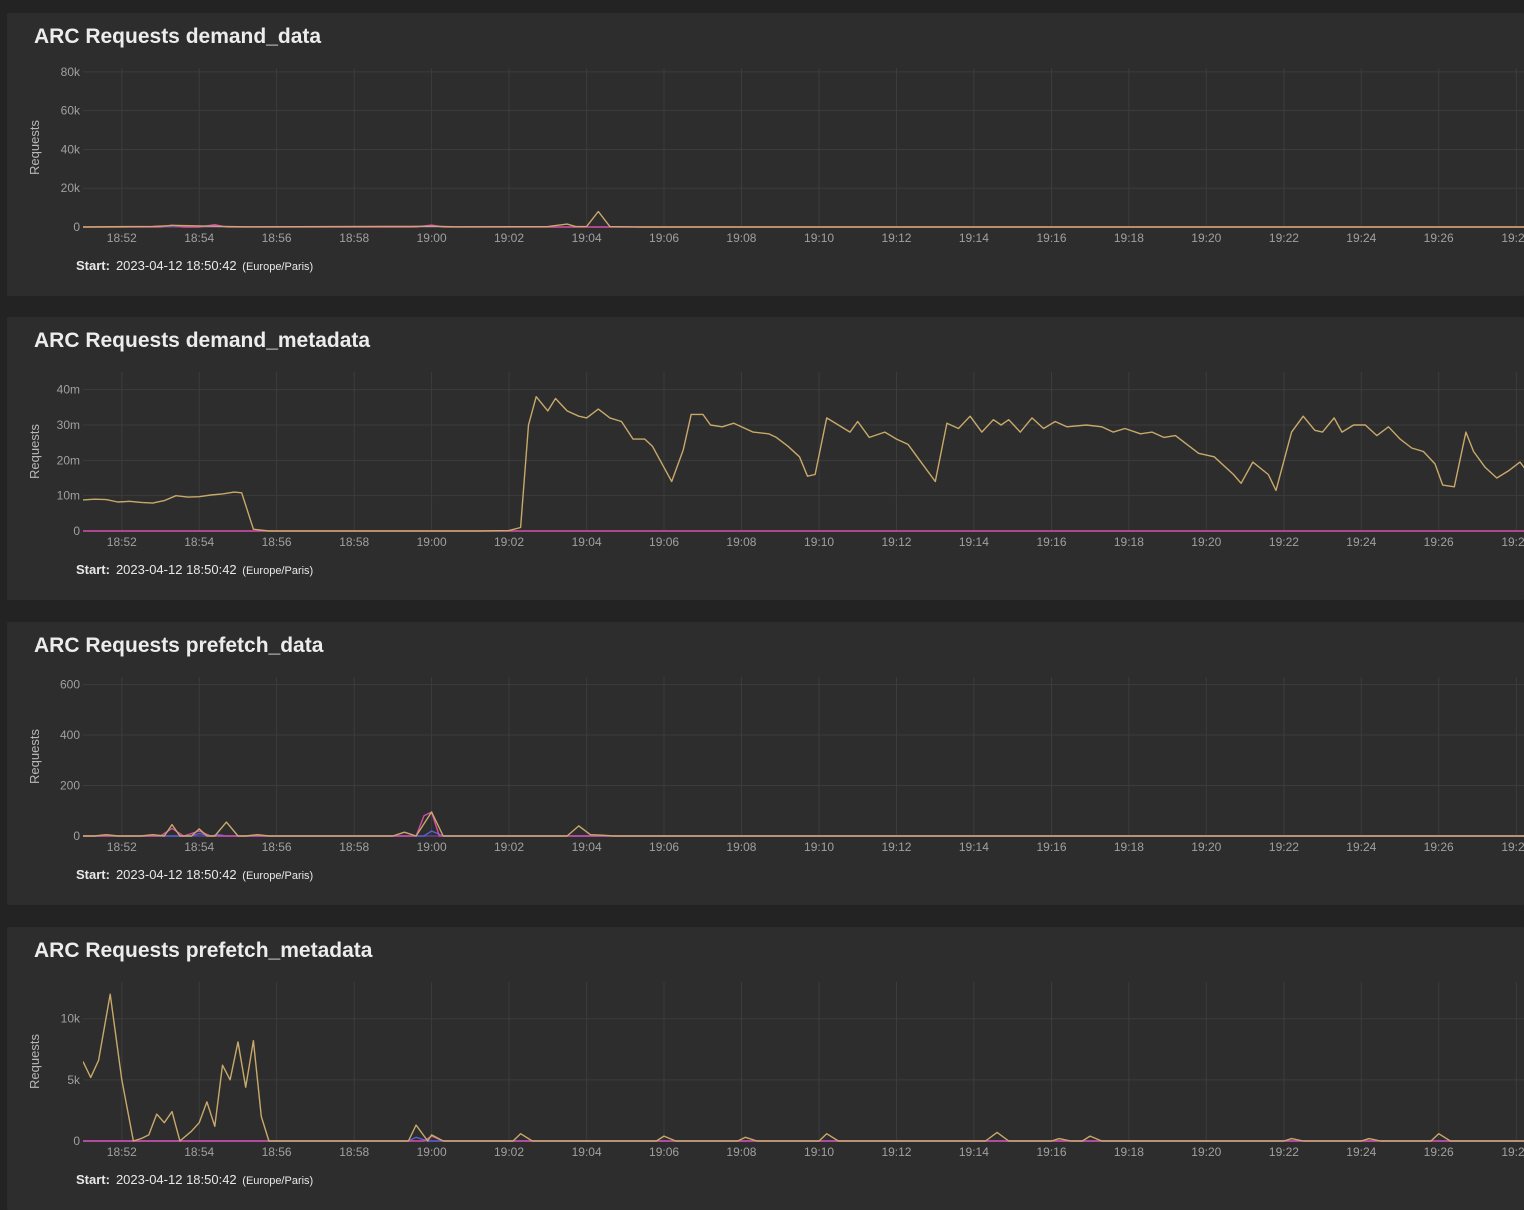  What do you see at coordinates (70, 685) in the screenshot?
I see `y-tick-label: 600` at bounding box center [70, 685].